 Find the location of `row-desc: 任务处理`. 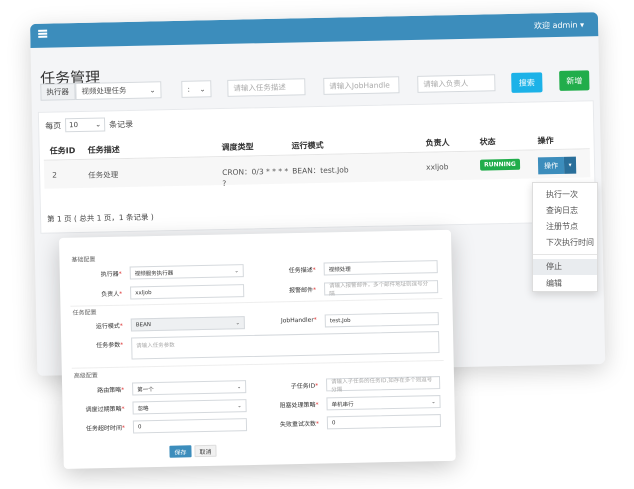

row-desc: 任务处理 is located at coordinates (103, 175).